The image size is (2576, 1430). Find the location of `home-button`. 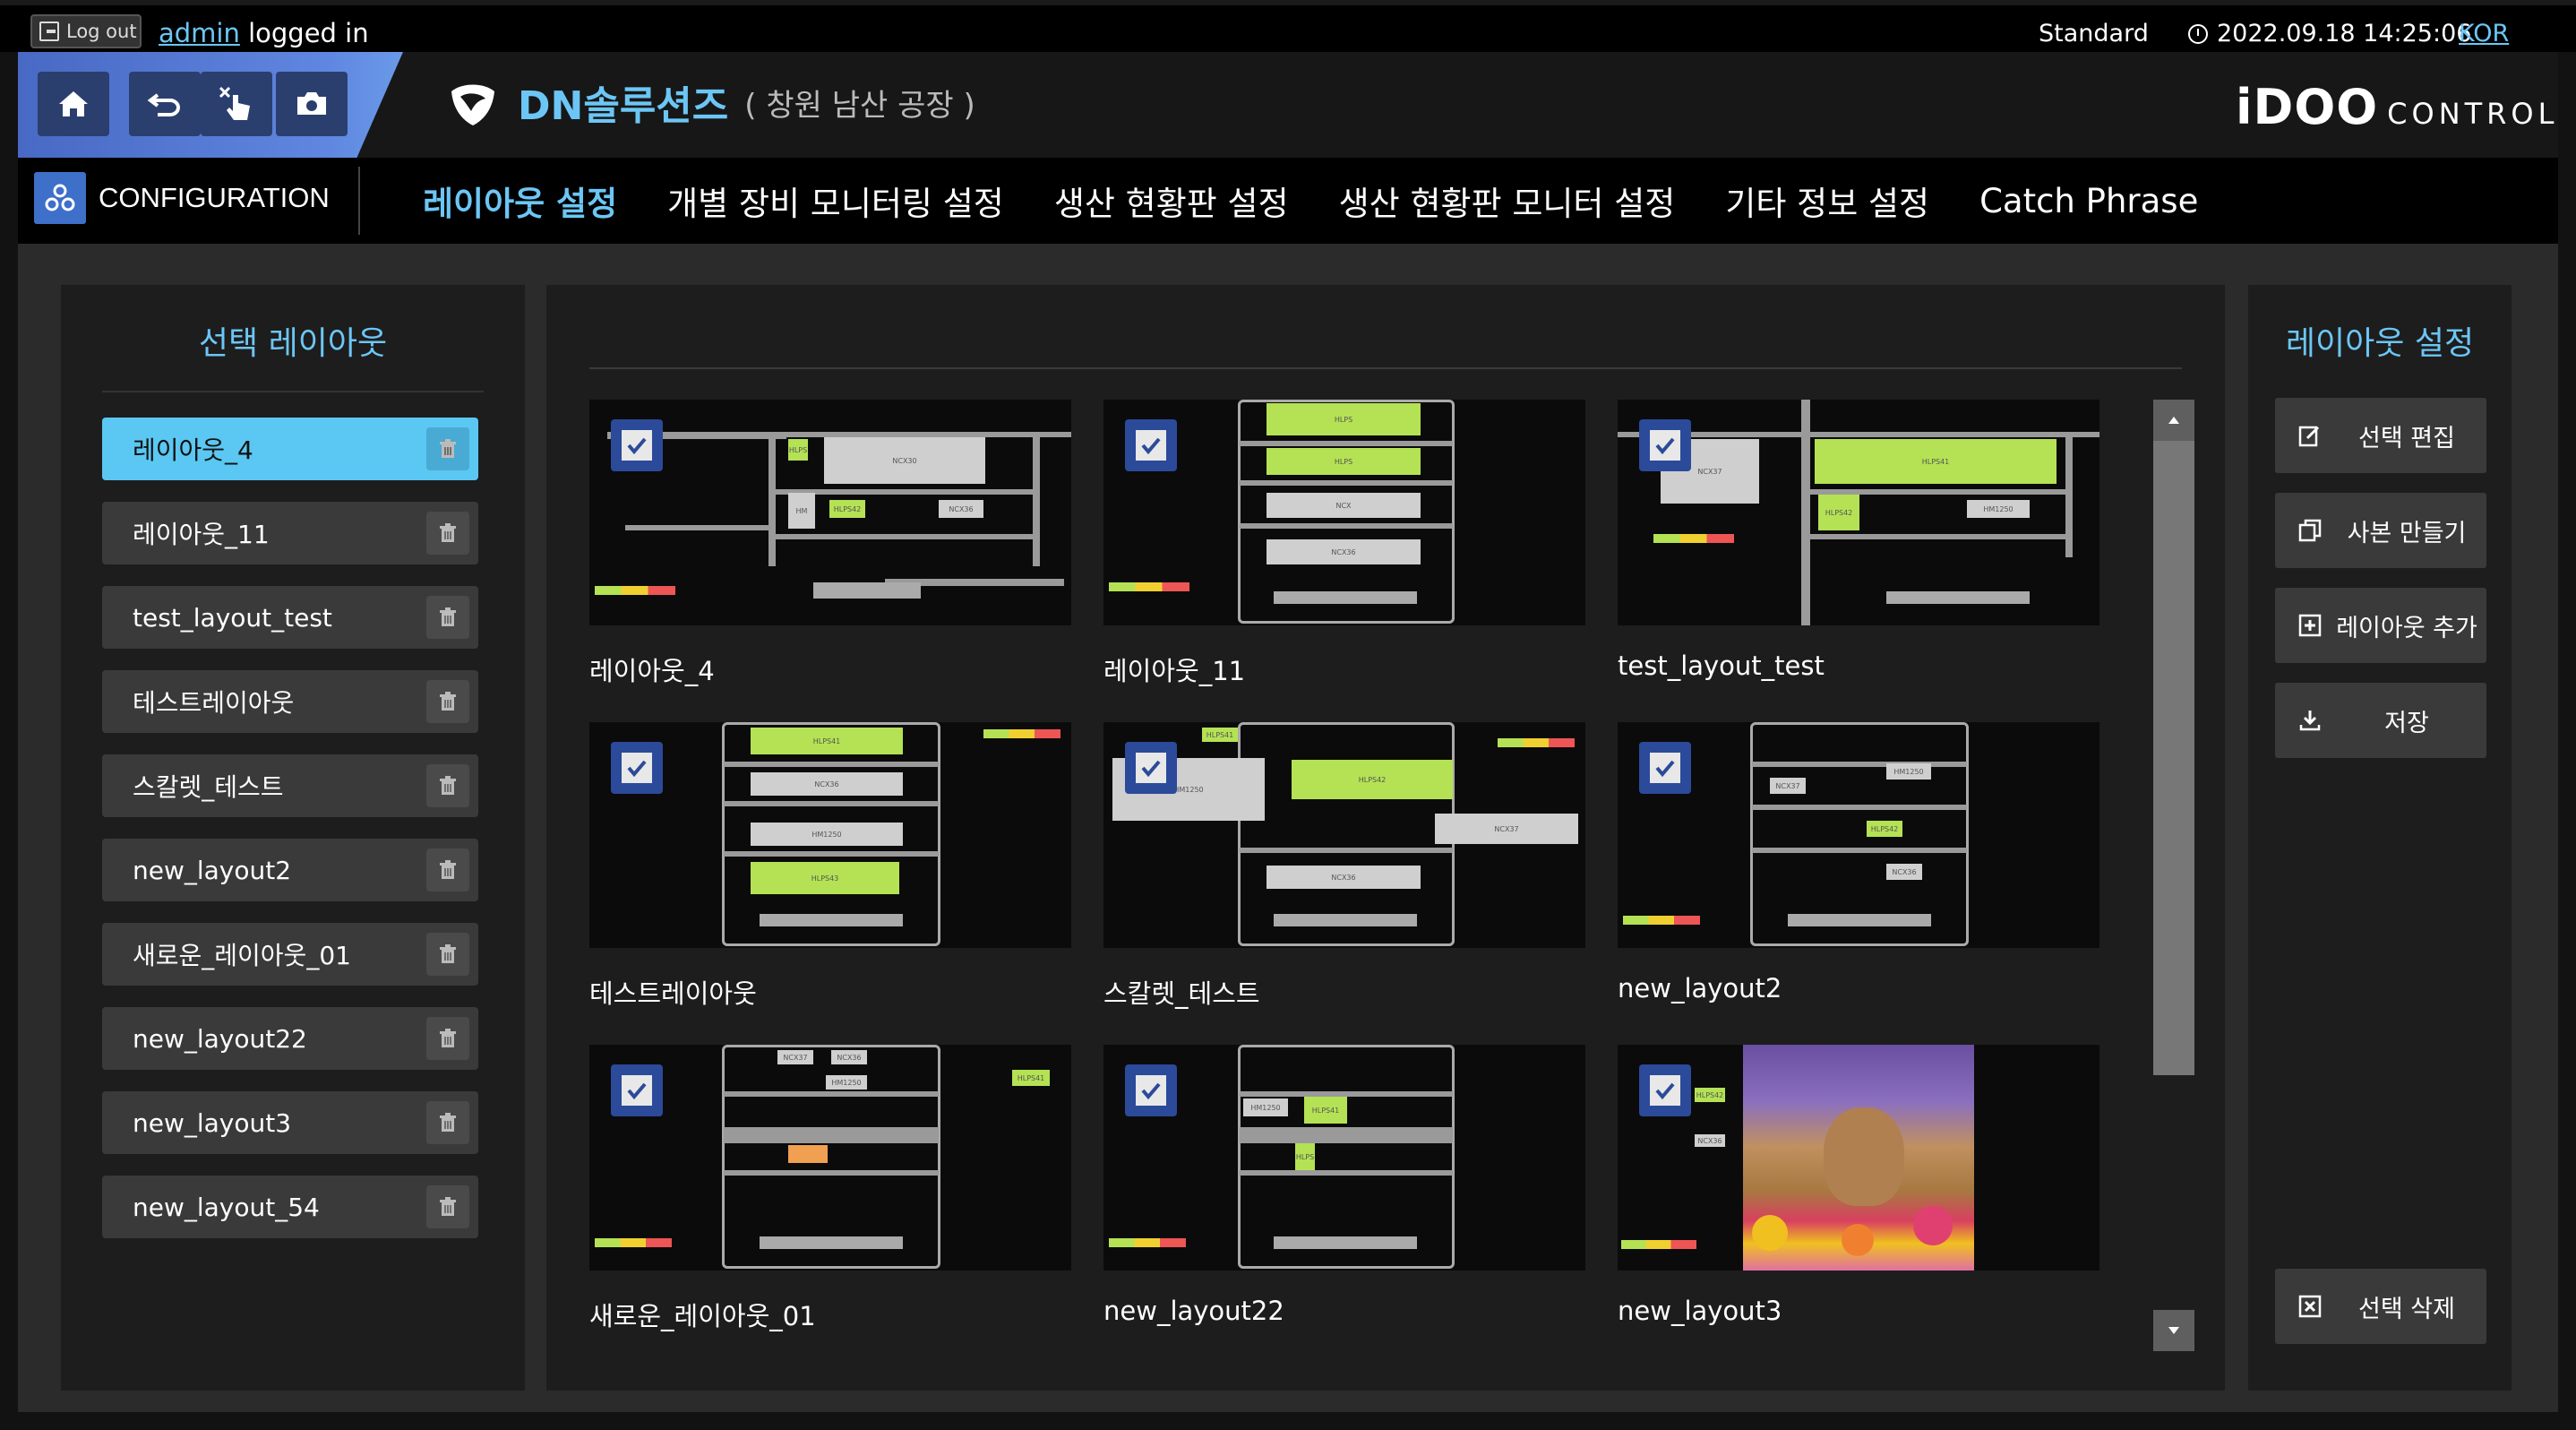

home-button is located at coordinates (73, 104).